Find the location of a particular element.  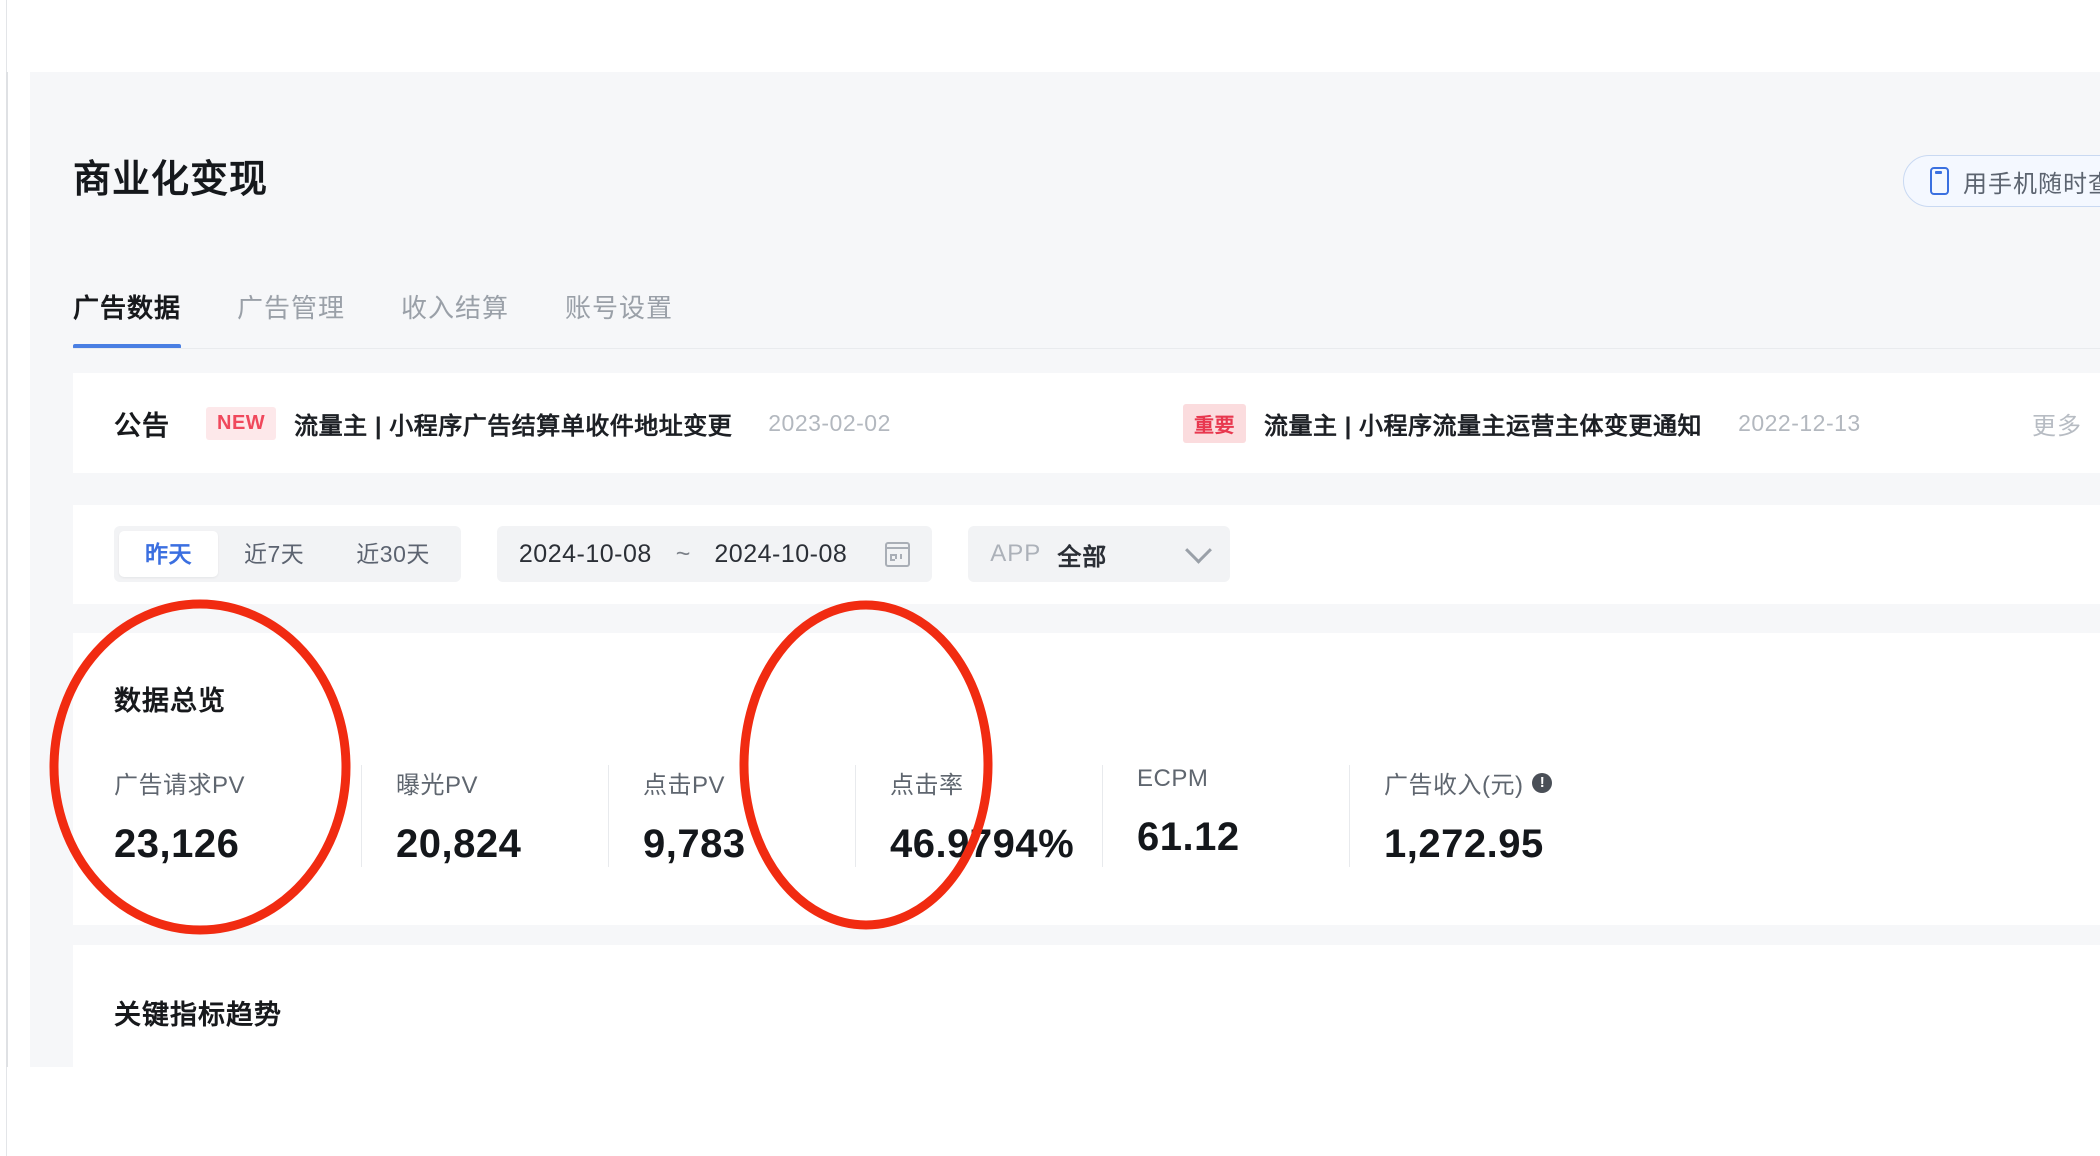

tab-income-settlement: 收入结算 is located at coordinates (455, 318).